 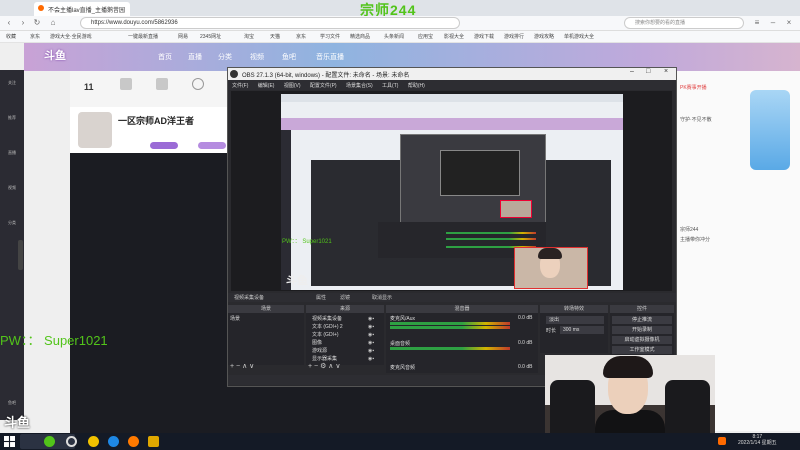 I want to click on anchor-name: 一区宗师AD洋王者, so click(x=156, y=120).